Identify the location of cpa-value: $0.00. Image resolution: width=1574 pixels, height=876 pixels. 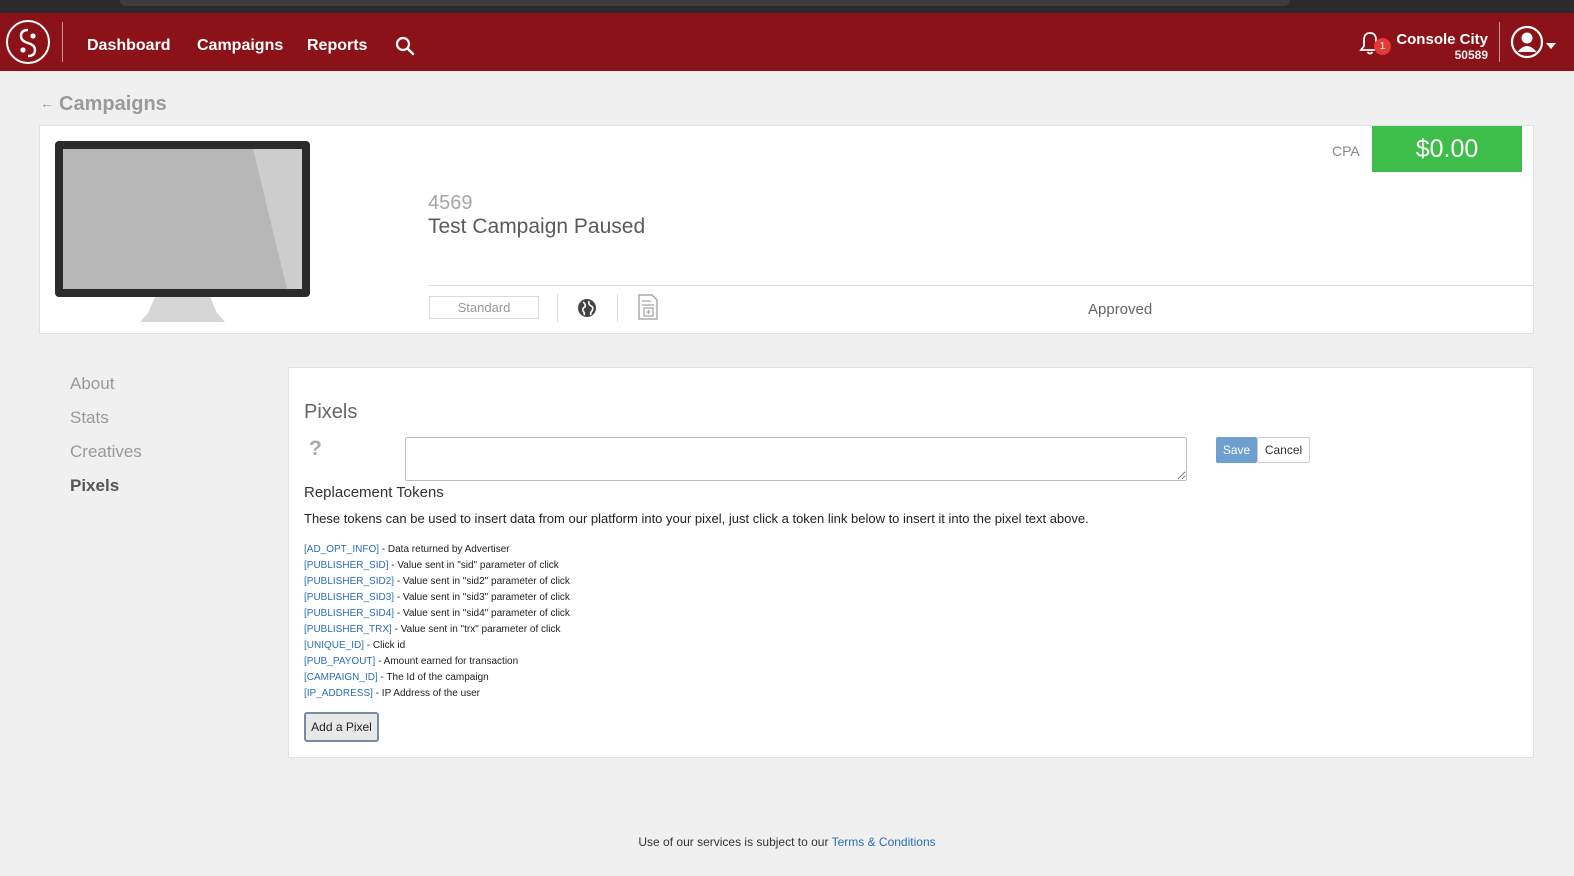
(1447, 149).